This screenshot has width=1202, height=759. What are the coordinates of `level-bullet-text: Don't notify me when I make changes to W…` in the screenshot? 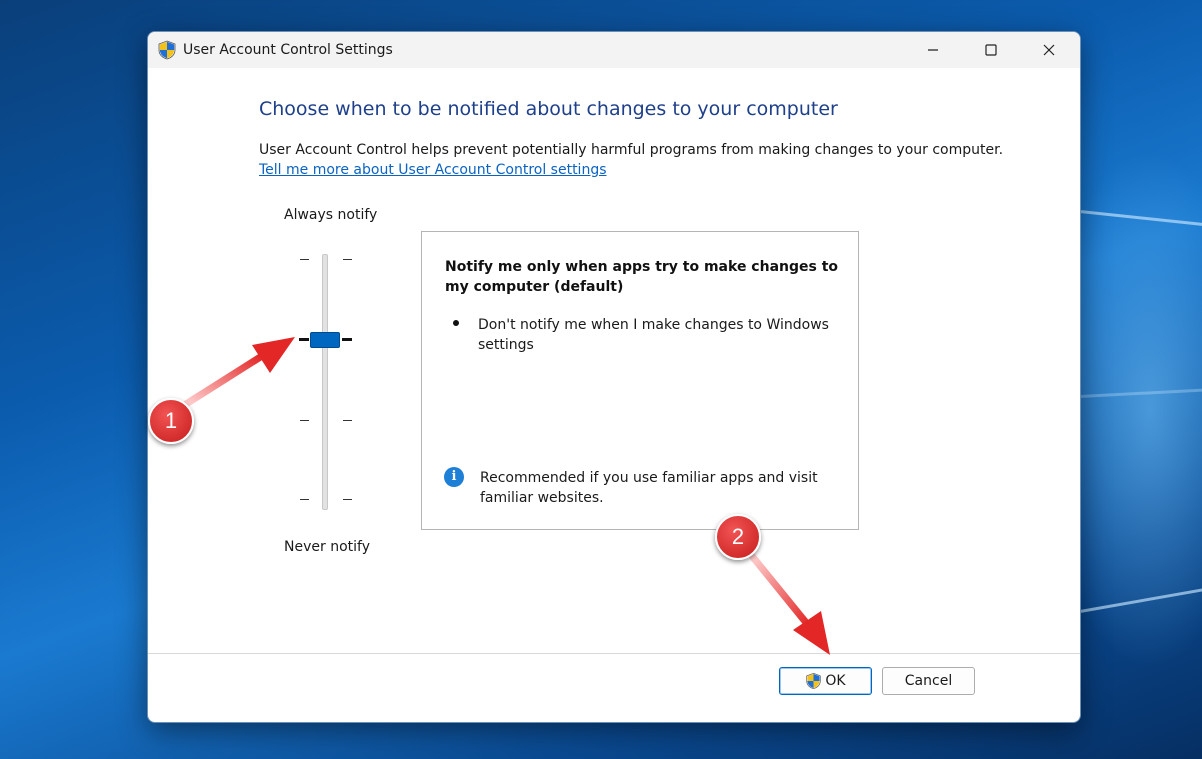 It's located at (653, 335).